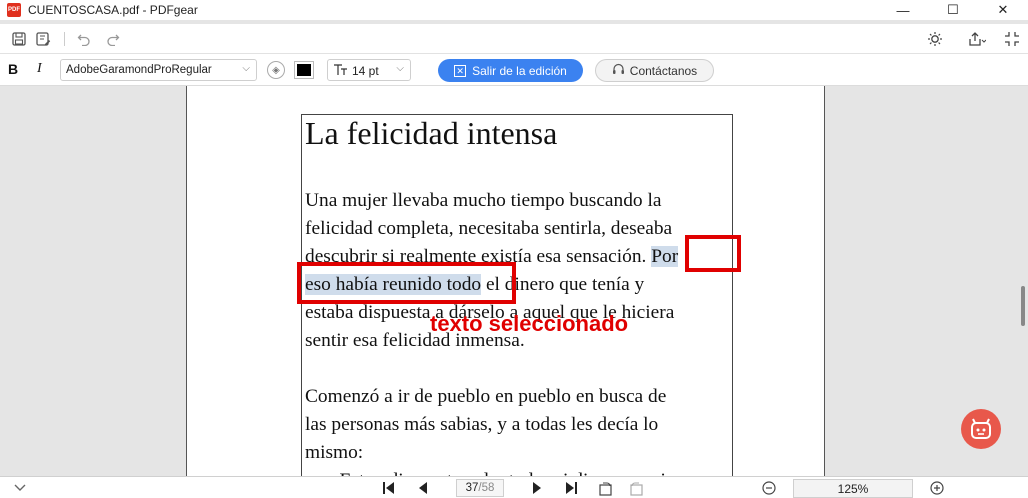  Describe the element at coordinates (20, 488) in the screenshot. I see `chevron-down-icon` at that location.